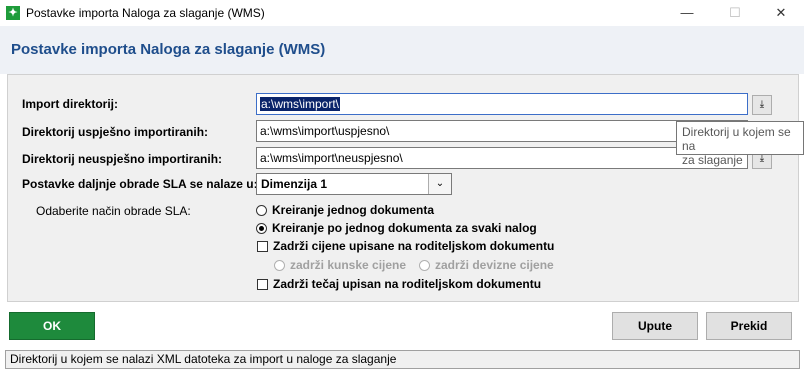  I want to click on sla-settings-label: Postavke daljnje obrade SLA se nalaze u:, so click(140, 184).